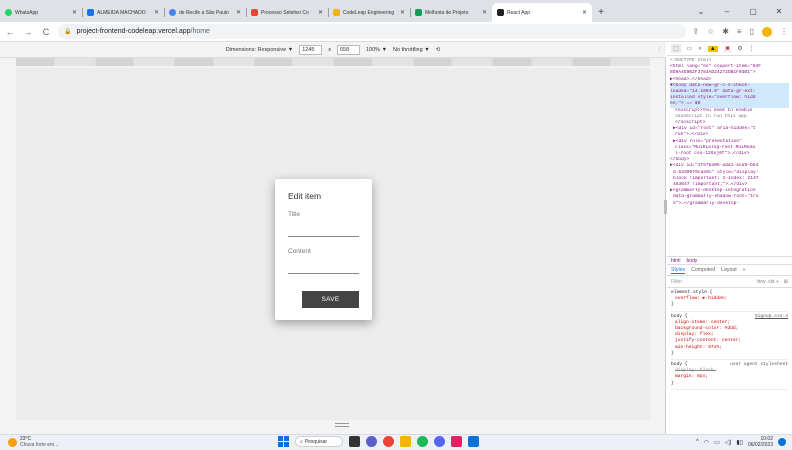  I want to click on close-window-icon: ✕, so click(779, 11).